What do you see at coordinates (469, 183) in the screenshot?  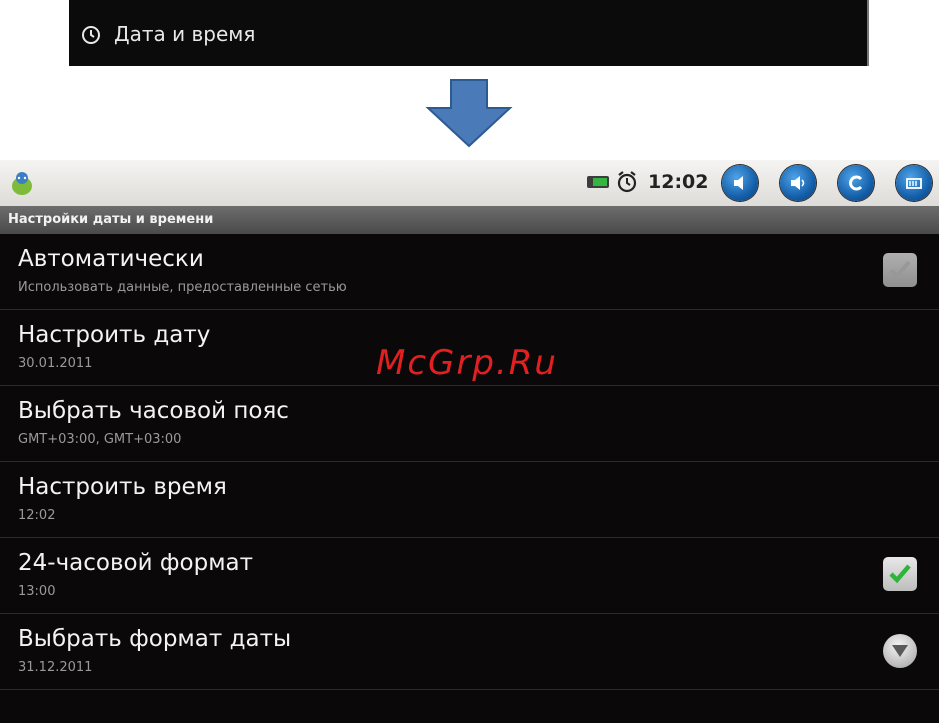 I see `status-bar: 12:02` at bounding box center [469, 183].